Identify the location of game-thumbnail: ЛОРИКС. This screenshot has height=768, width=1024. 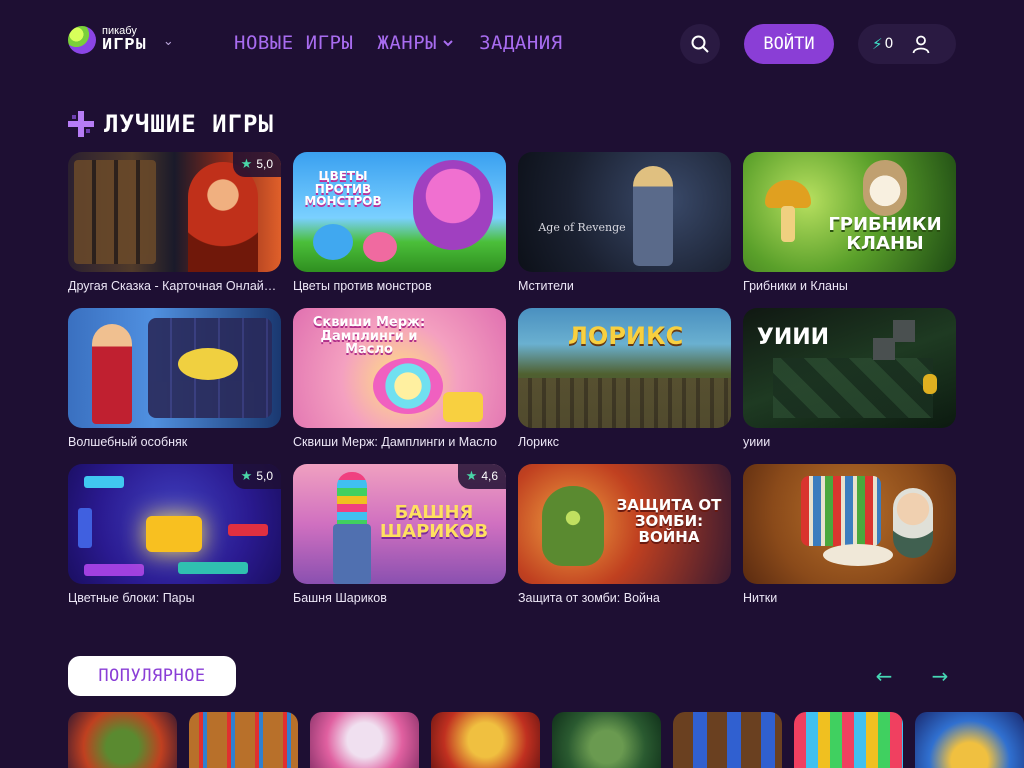
(624, 368).